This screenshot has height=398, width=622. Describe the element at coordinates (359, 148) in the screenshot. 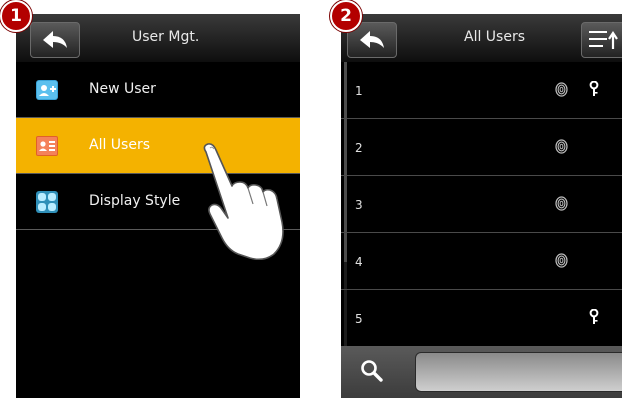

I see `user-id: 2` at that location.